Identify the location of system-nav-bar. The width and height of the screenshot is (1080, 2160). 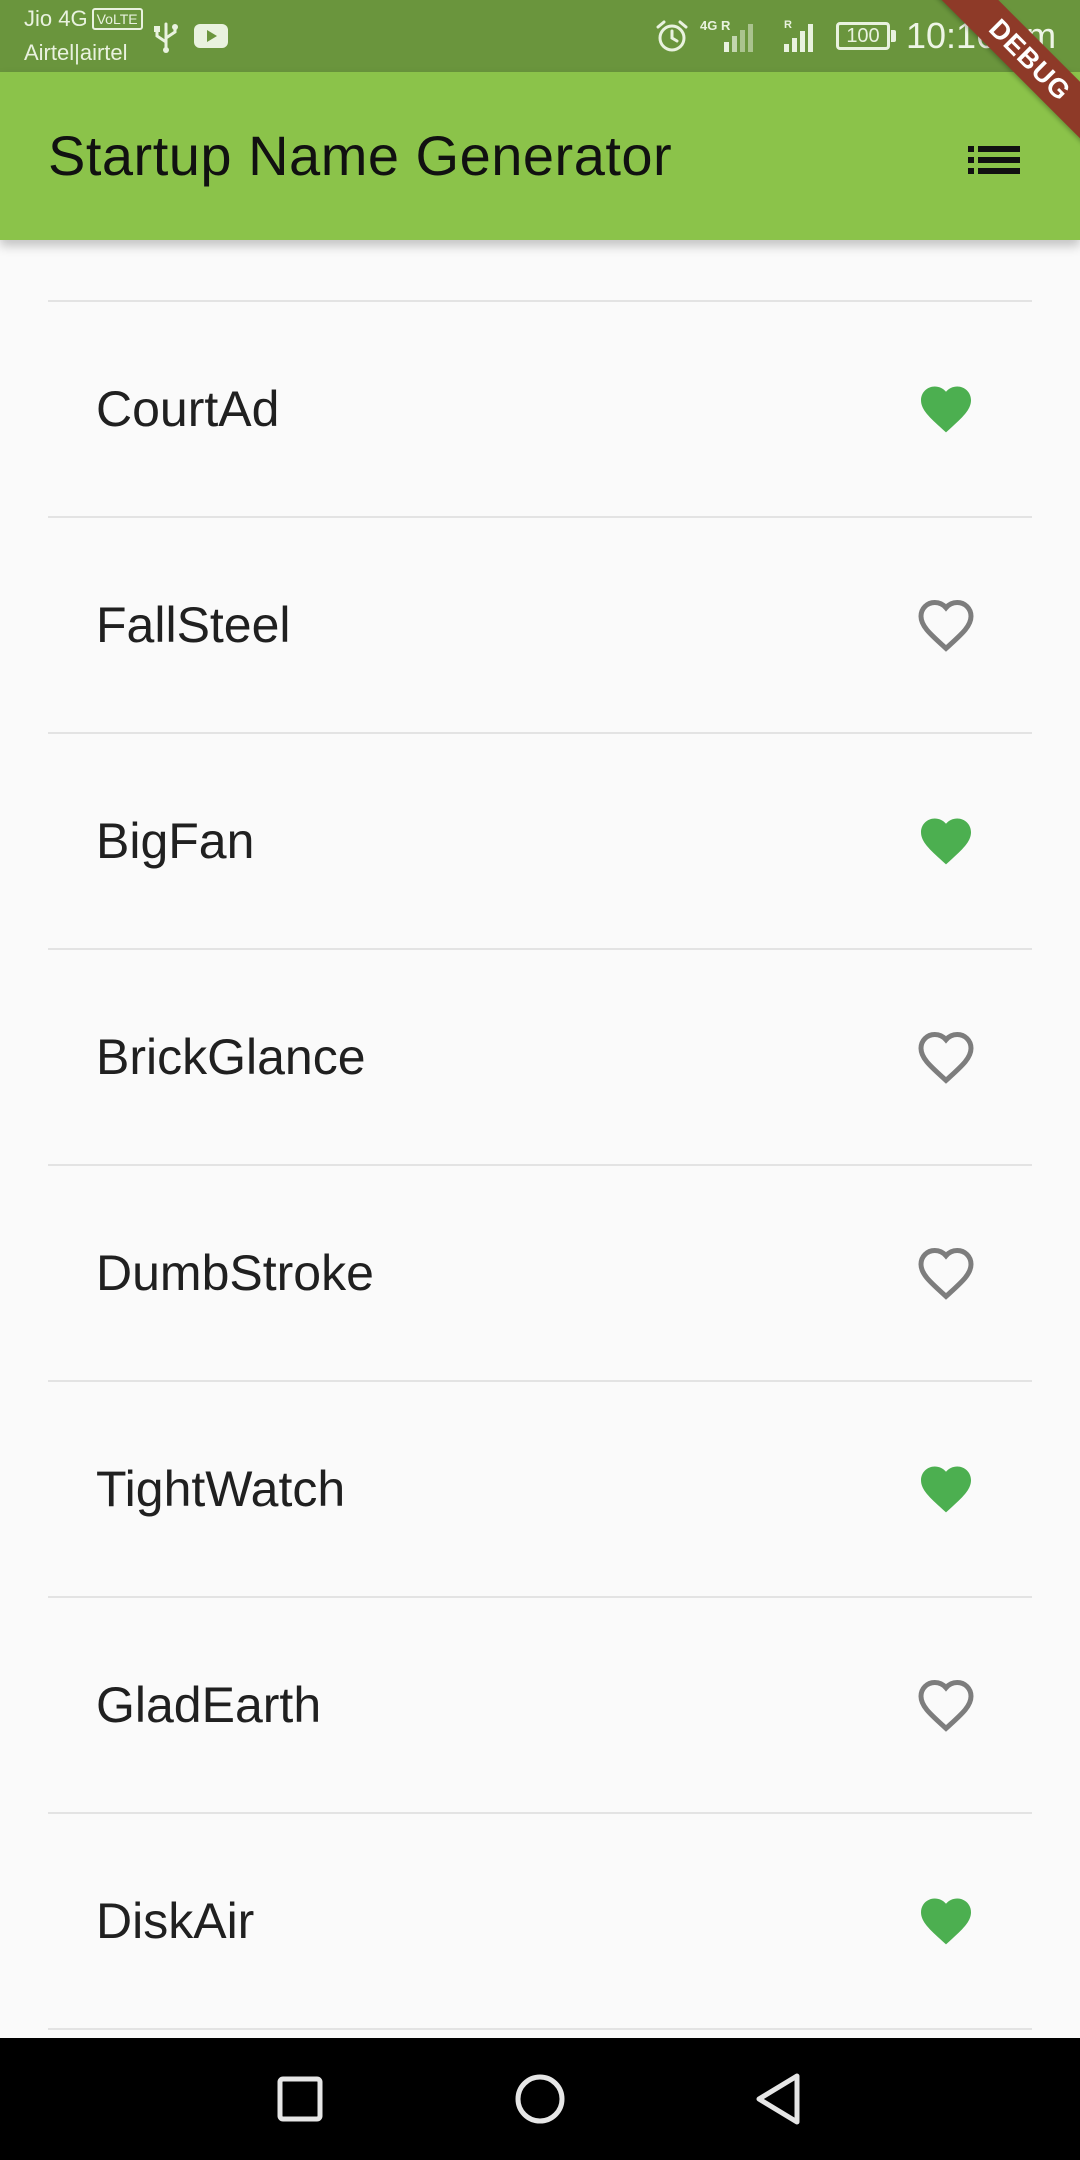
(540, 2099).